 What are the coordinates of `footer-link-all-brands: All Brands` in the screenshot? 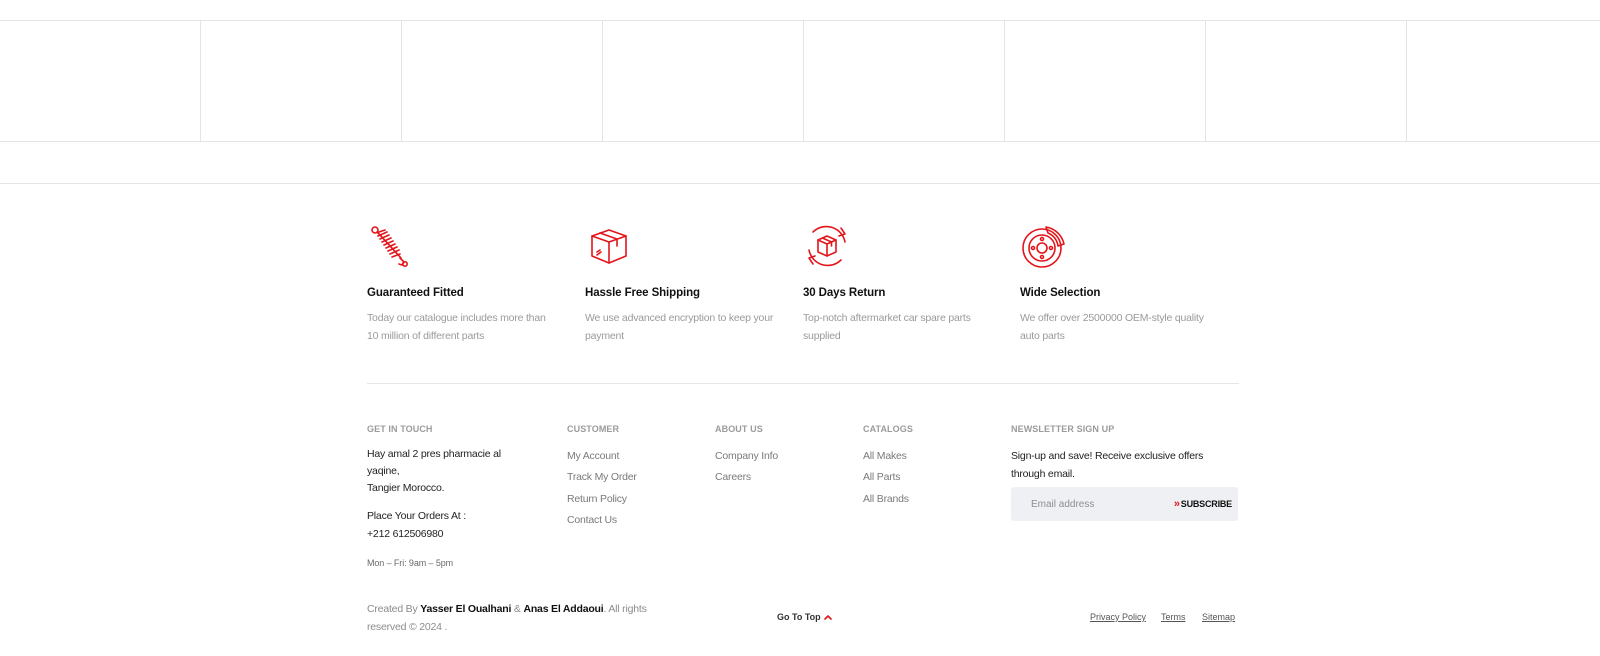 It's located at (886, 499).